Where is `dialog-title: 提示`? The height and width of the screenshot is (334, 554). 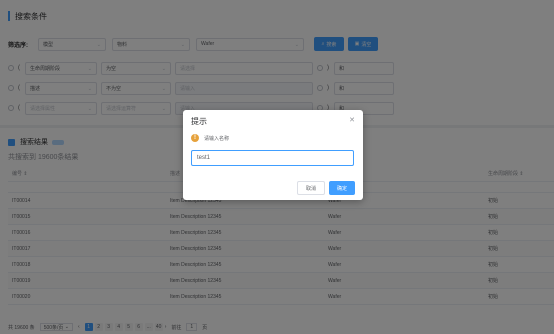 dialog-title: 提示 is located at coordinates (199, 121).